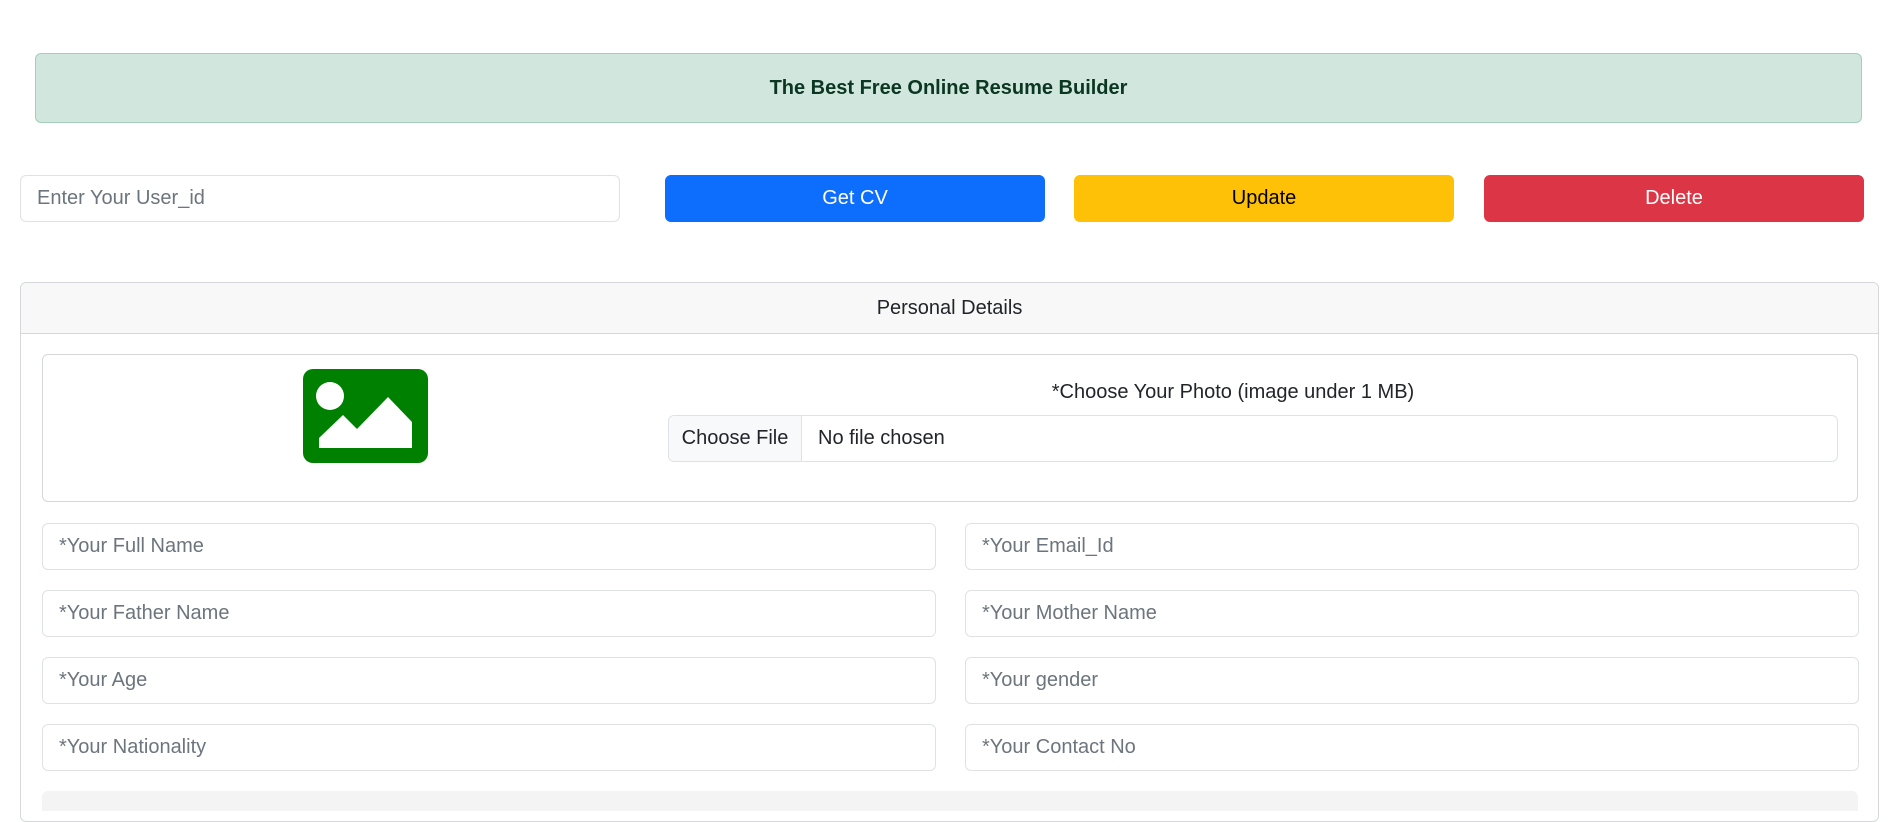 Image resolution: width=1897 pixels, height=822 pixels. I want to click on mother-name-field, so click(1412, 613).